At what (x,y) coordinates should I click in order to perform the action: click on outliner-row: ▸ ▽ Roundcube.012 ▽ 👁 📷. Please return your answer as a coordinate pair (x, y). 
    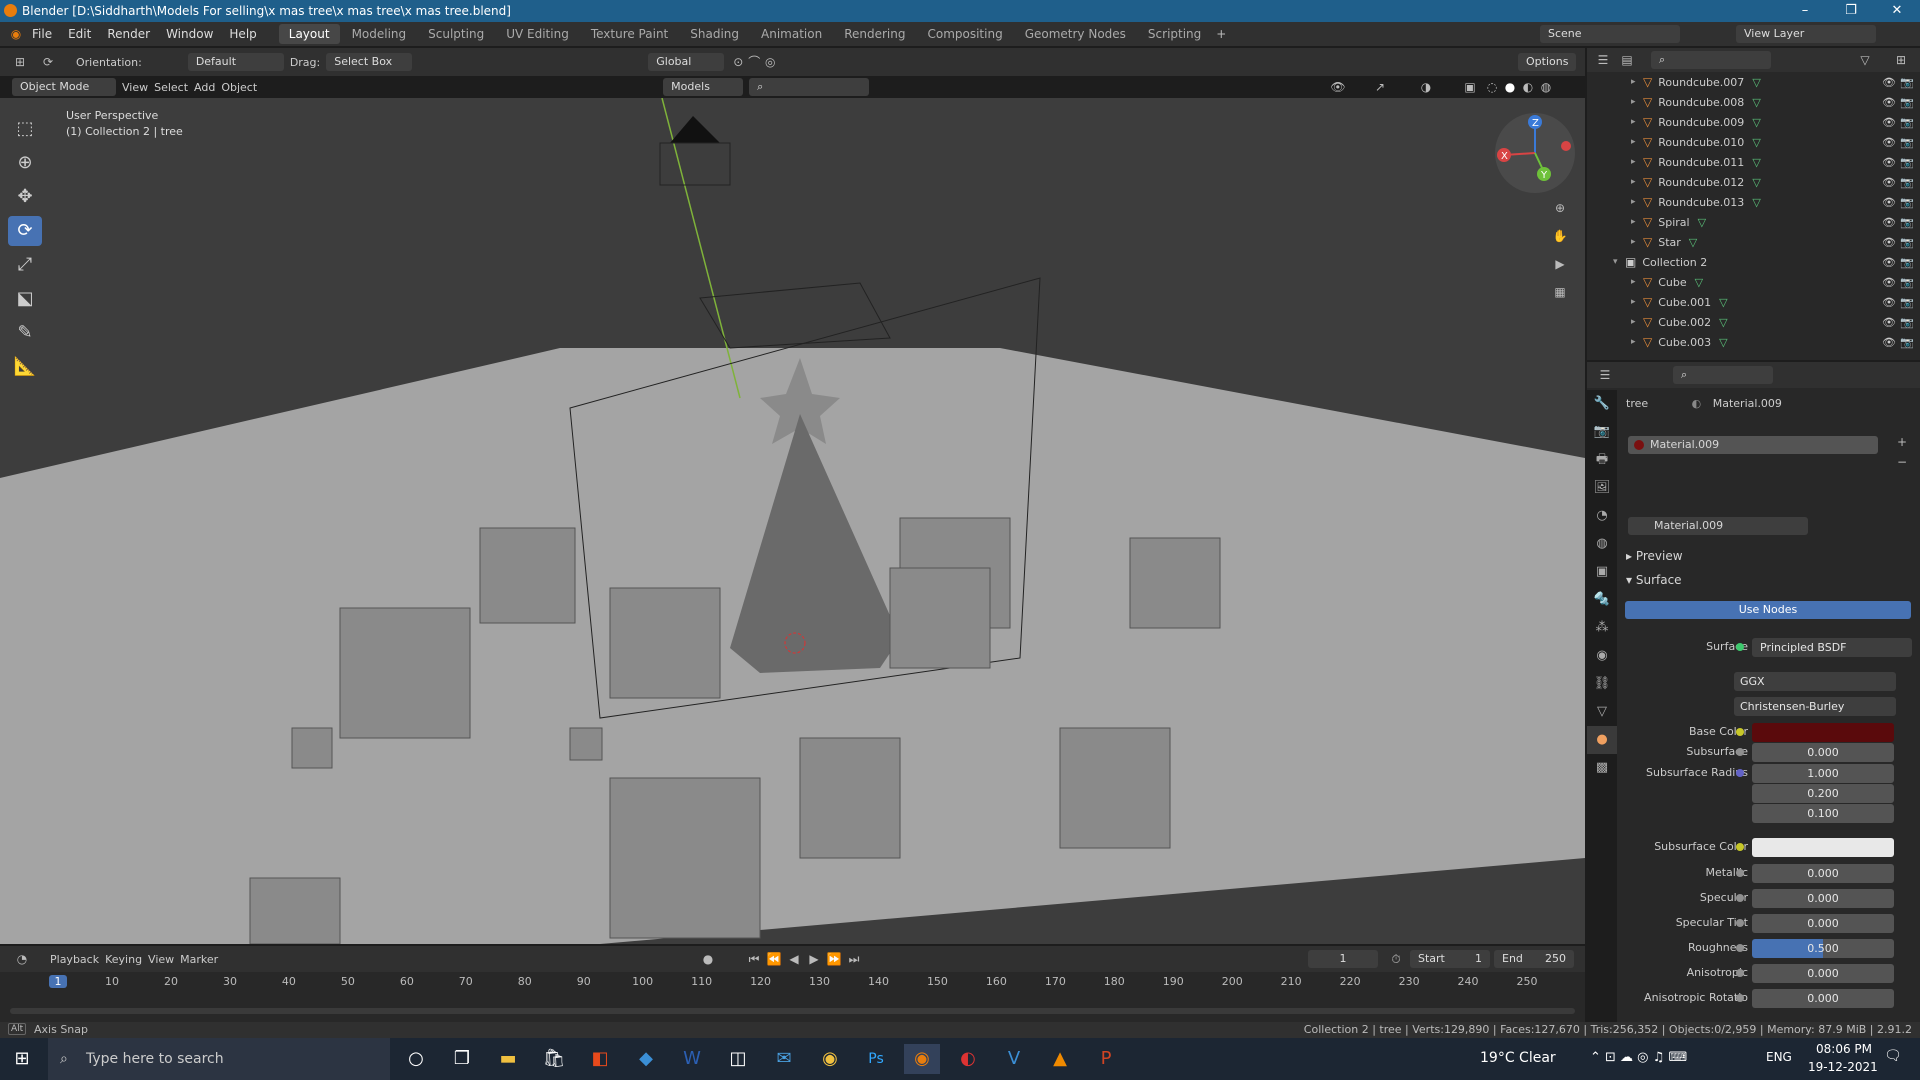
    Looking at the image, I should click on (1753, 182).